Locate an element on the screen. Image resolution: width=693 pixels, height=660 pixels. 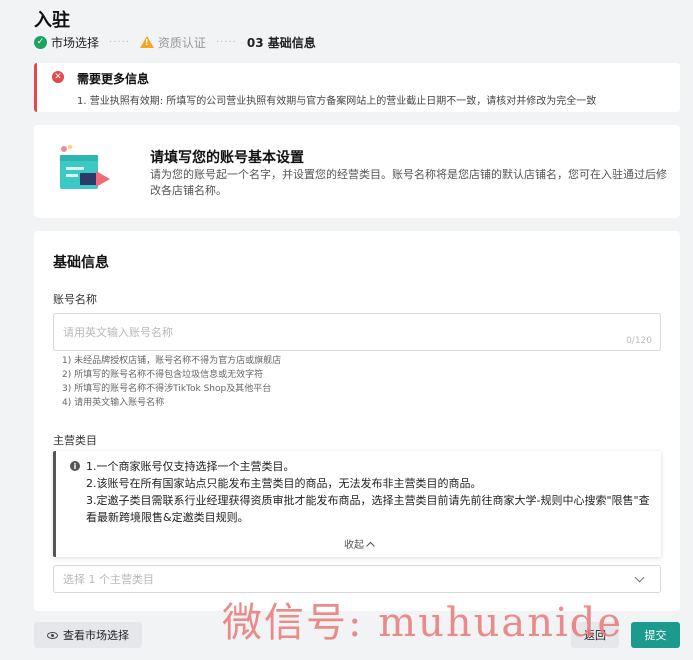
submit-button: 提交 is located at coordinates (655, 635).